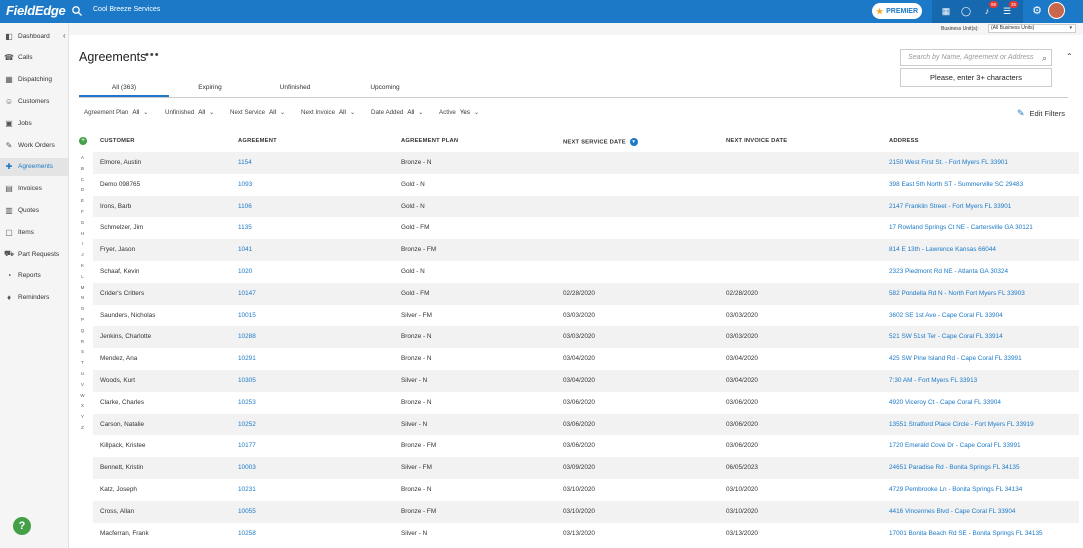 The height and width of the screenshot is (548, 1083). Describe the element at coordinates (429, 141) in the screenshot. I see `column-header-plan: AGREEMENT PLAN` at that location.